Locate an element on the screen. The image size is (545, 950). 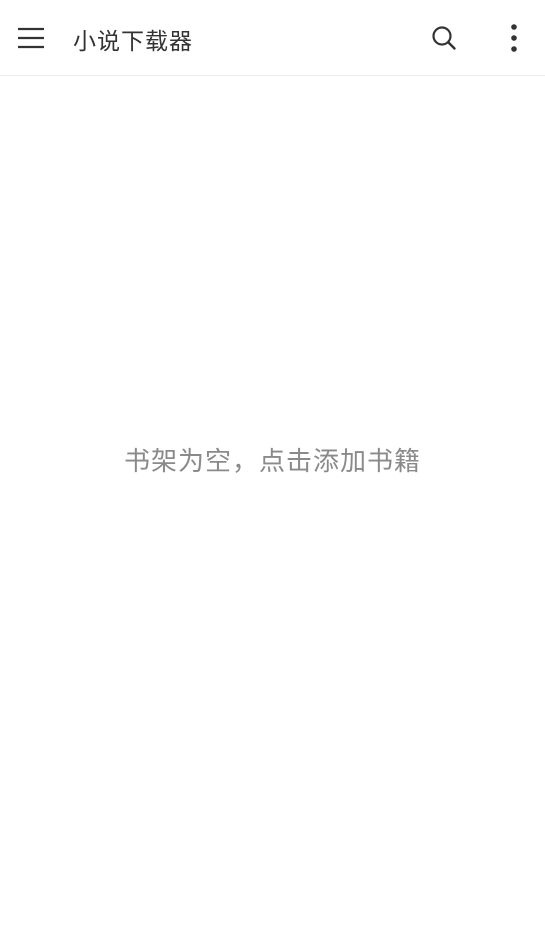
more-options-button is located at coordinates (514, 38).